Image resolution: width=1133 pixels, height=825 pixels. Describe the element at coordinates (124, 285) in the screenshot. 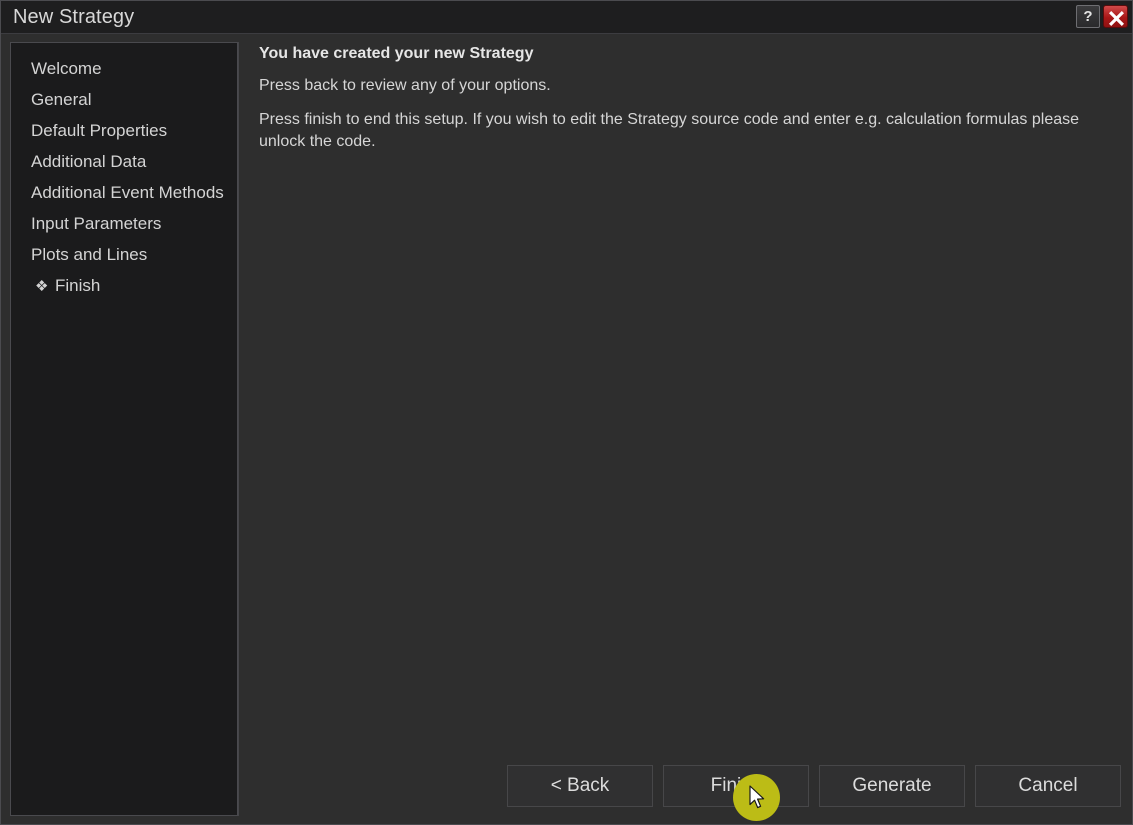

I see `sidebar-item-finish: ❖ Finish` at that location.